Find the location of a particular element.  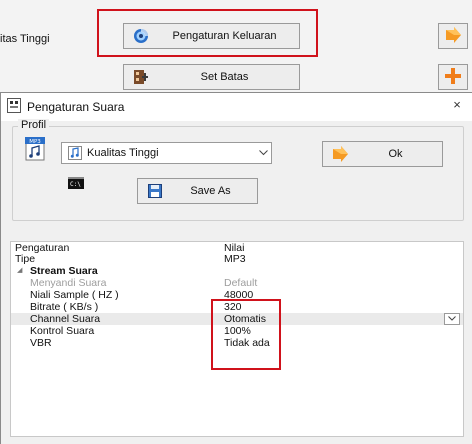

highlight-box-values is located at coordinates (246, 334).